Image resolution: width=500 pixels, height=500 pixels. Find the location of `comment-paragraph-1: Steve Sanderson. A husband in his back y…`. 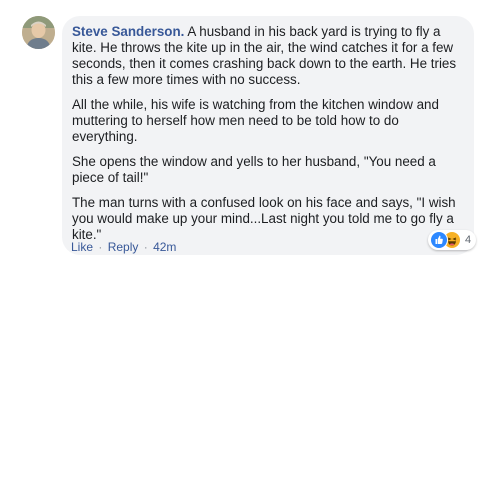

comment-paragraph-1: Steve Sanderson. A husband in his back y… is located at coordinates (267, 56).